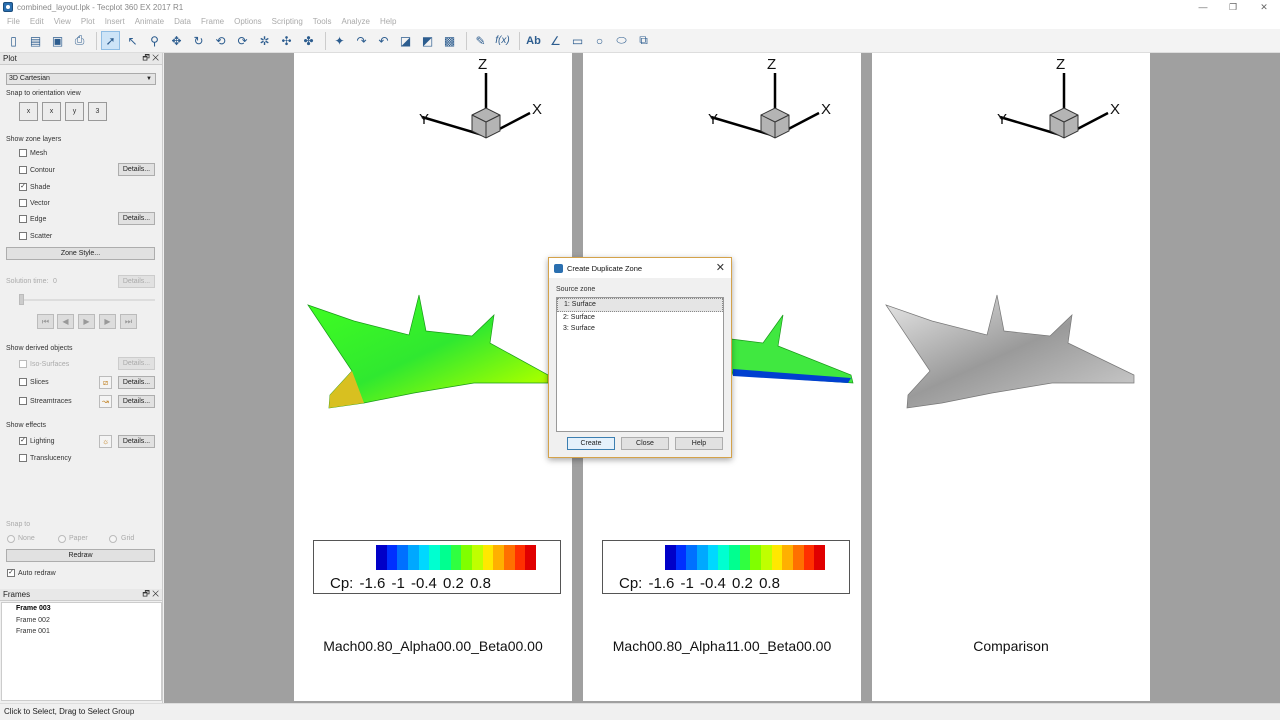 The height and width of the screenshot is (720, 1280). Describe the element at coordinates (640, 329) in the screenshot. I see `zone-list-item: 3: Surface` at that location.